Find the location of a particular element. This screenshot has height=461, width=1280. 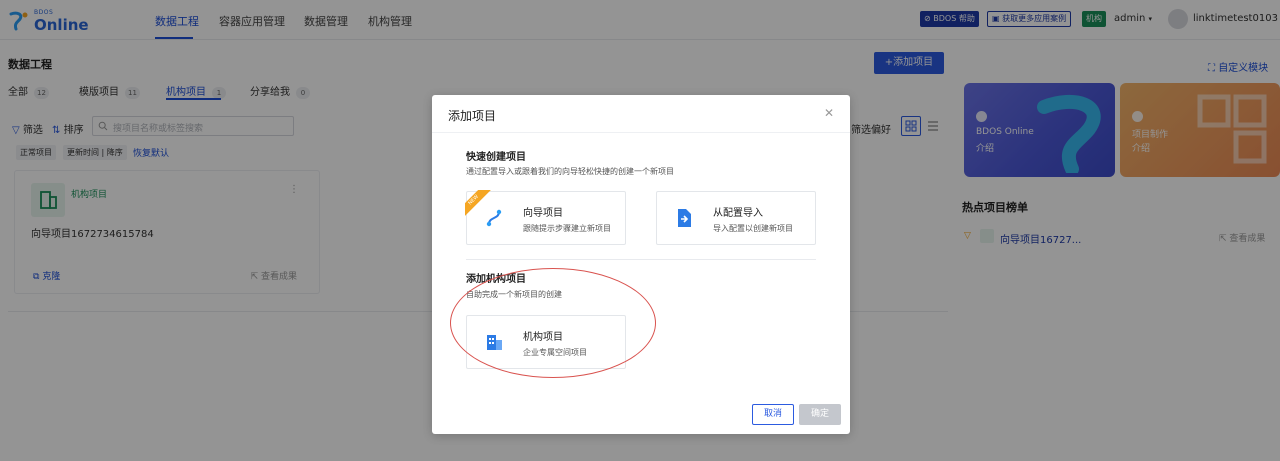

wizard-project-option: NEW 向导项目 跟随提示步骤建立新项目 is located at coordinates (545, 217).